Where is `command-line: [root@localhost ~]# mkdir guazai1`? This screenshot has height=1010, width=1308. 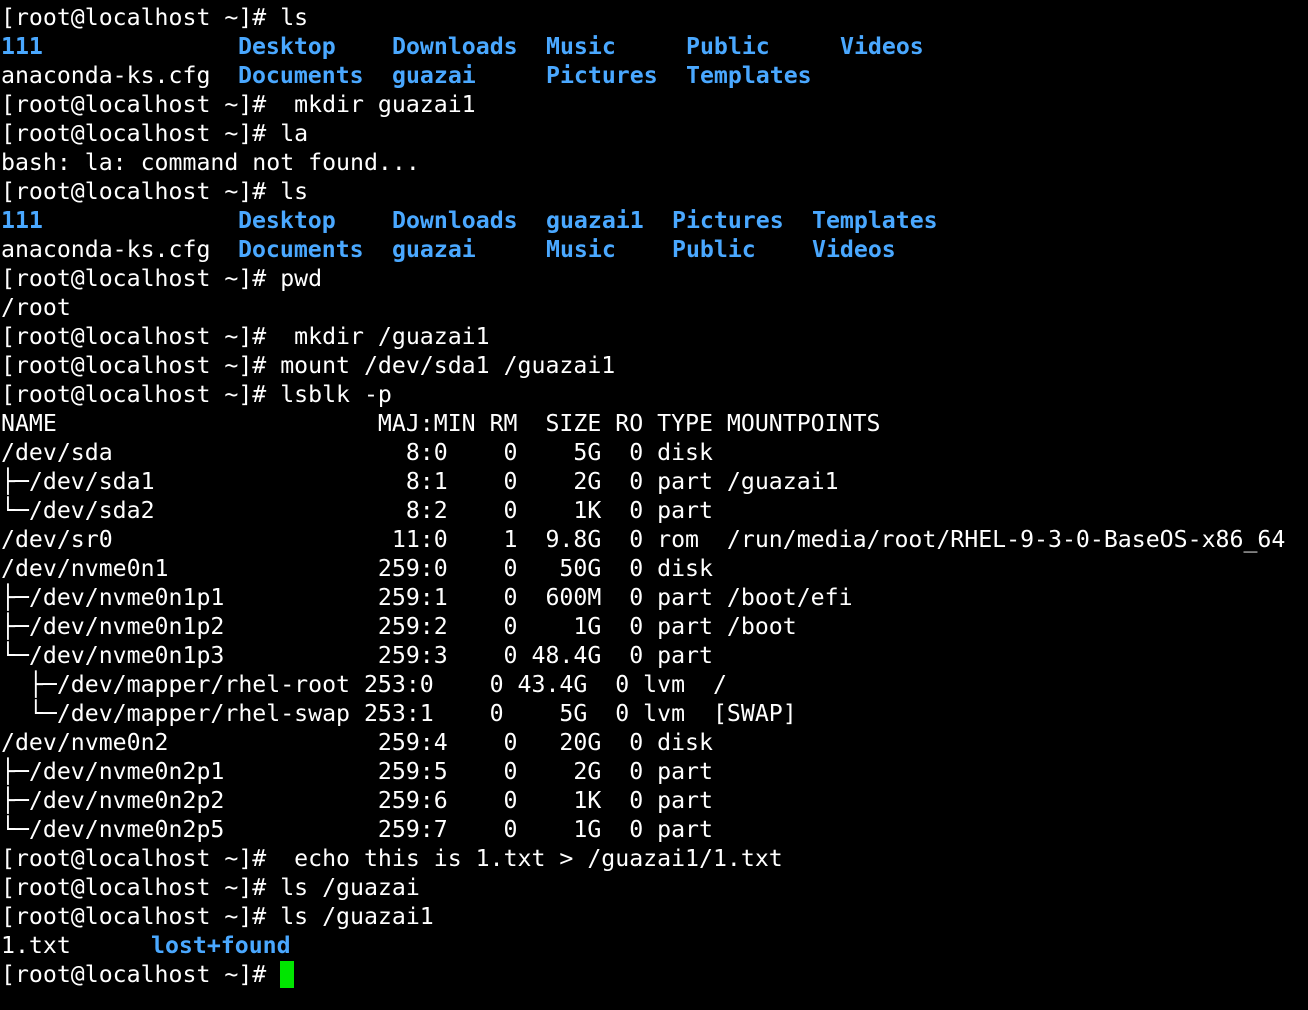
command-line: [root@localhost ~]# mkdir guazai1 is located at coordinates (654, 104).